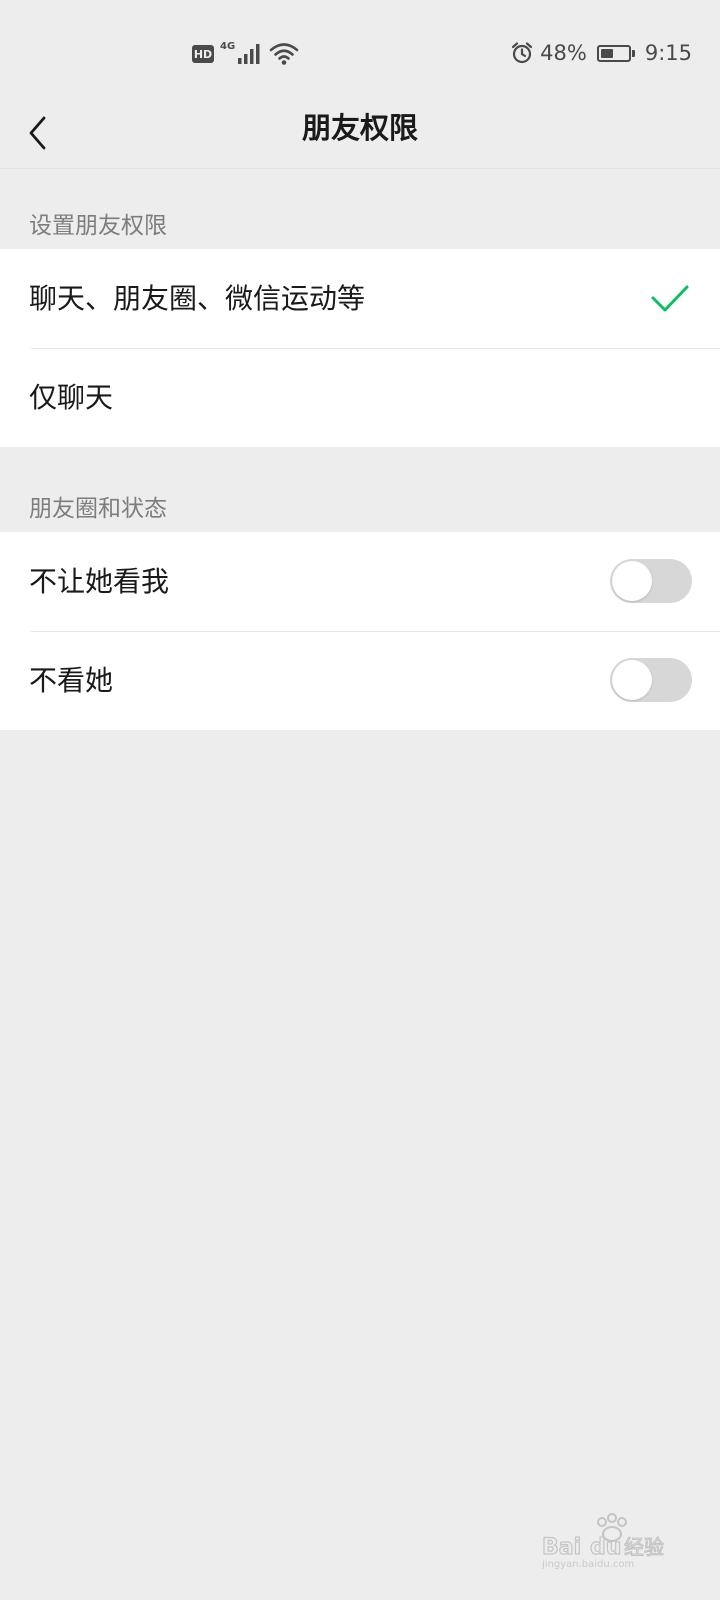  Describe the element at coordinates (249, 54) in the screenshot. I see `signal-icon` at that location.